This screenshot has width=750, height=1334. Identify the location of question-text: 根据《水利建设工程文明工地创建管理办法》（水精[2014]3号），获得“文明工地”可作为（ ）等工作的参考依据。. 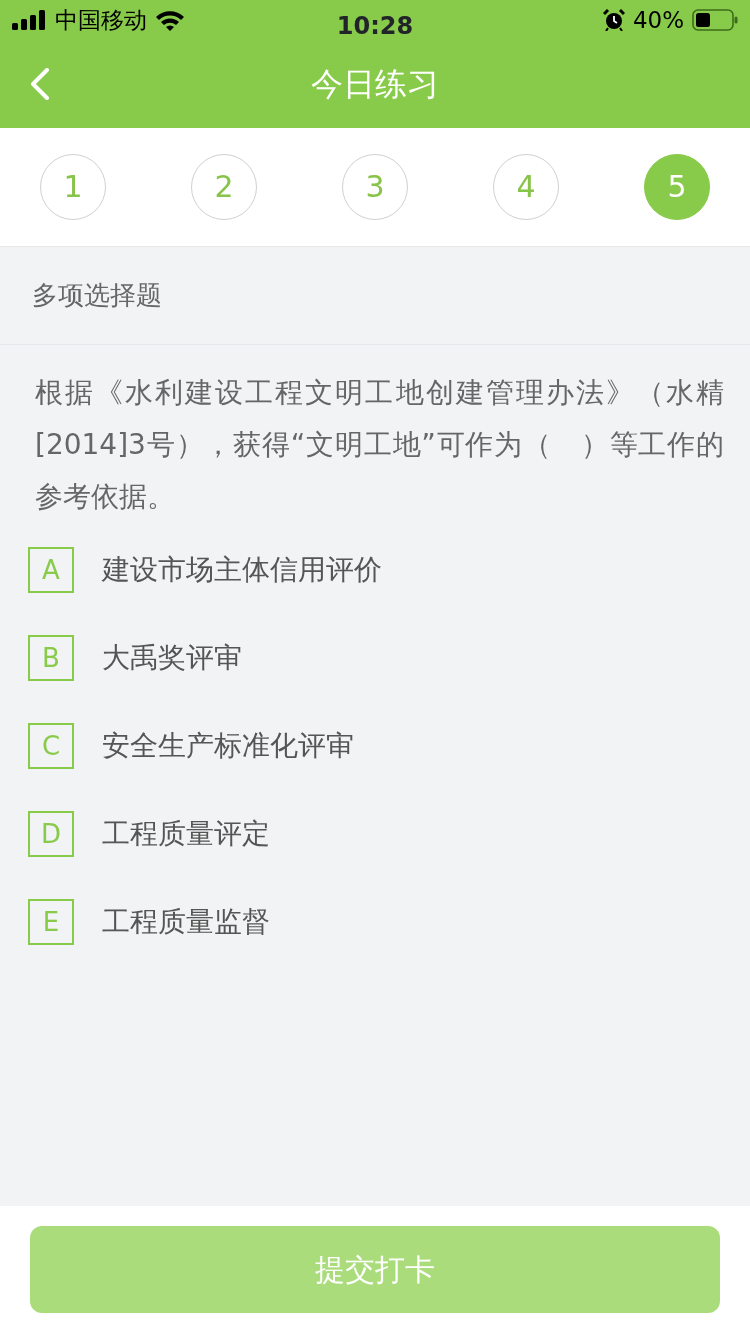
(379, 445).